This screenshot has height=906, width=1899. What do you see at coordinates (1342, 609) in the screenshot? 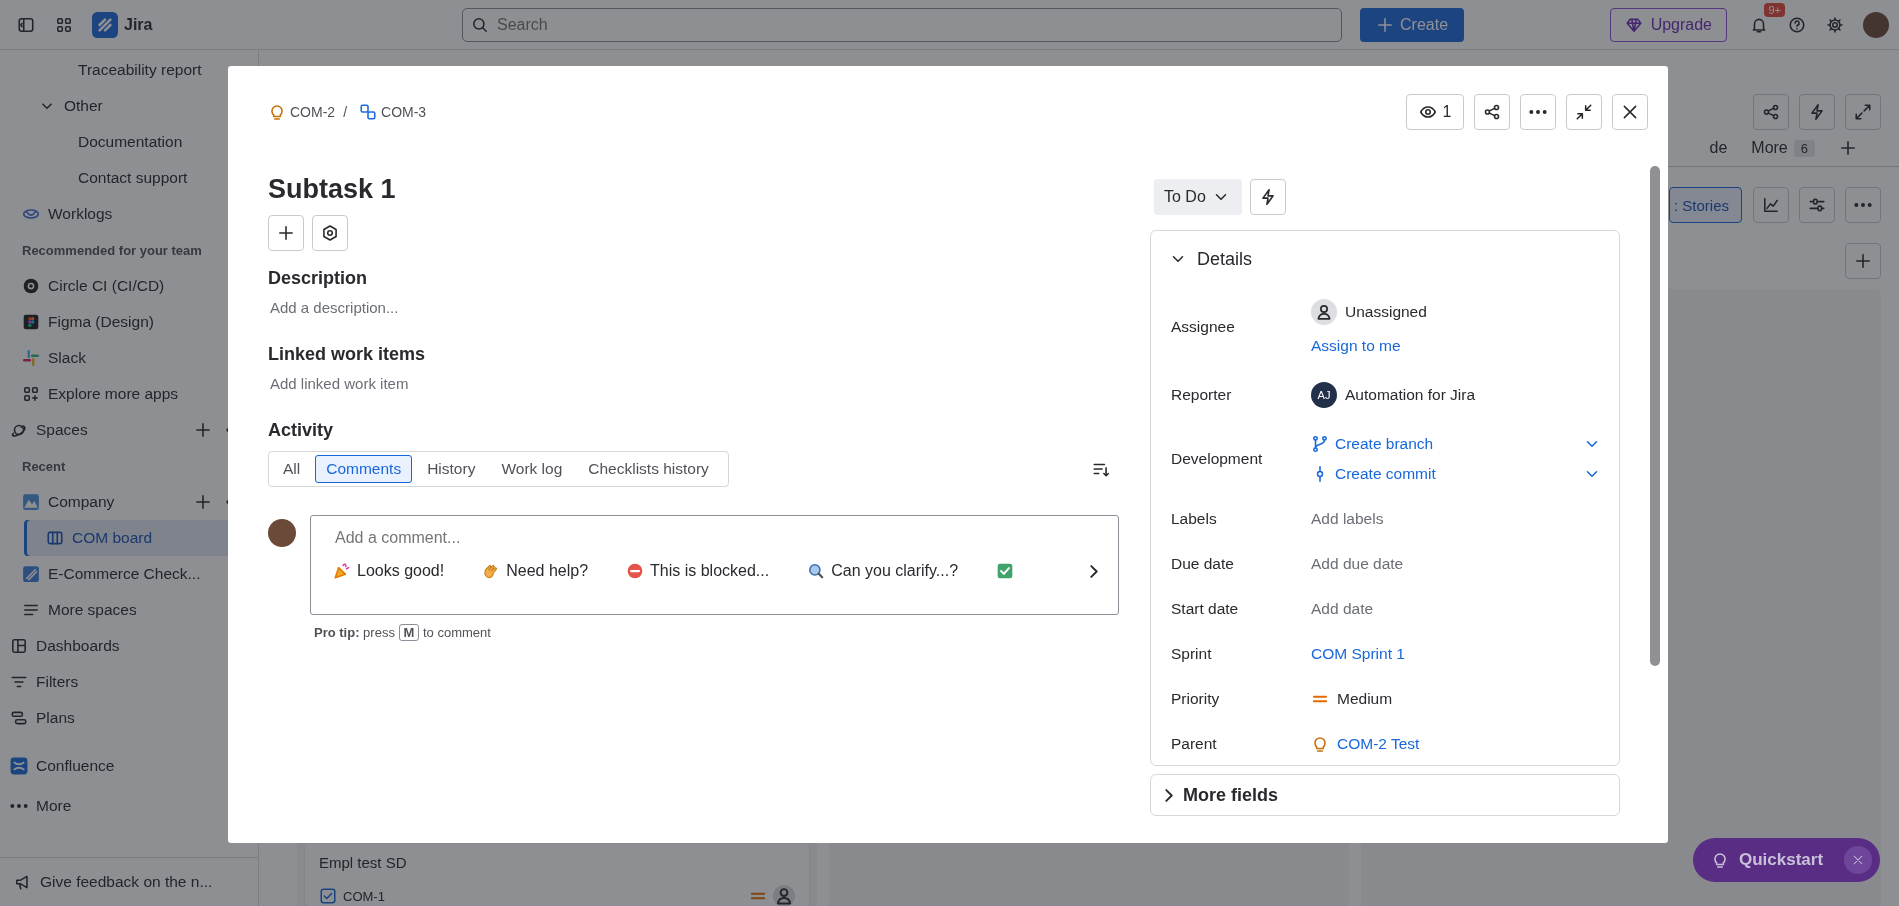
I see `field-value: Add date` at bounding box center [1342, 609].